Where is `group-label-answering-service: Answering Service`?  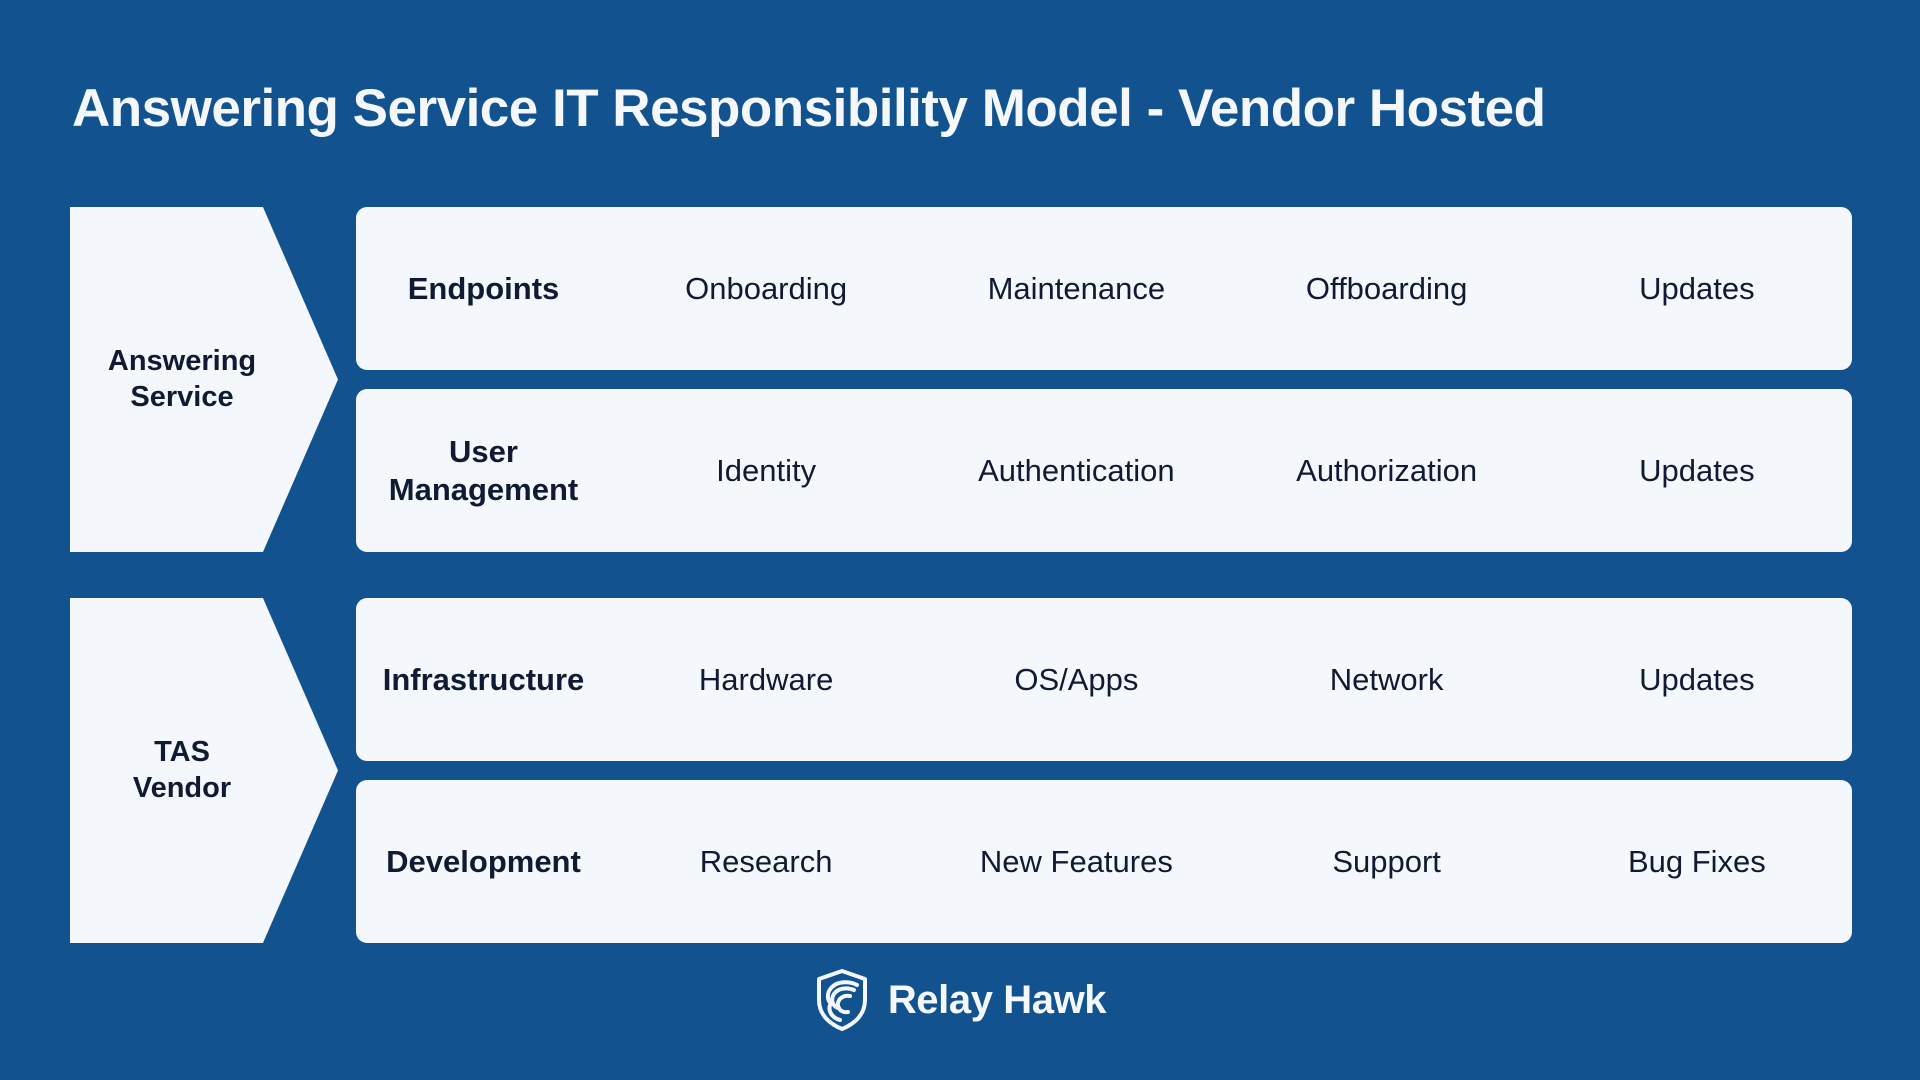
group-label-answering-service: Answering Service is located at coordinates (204, 379).